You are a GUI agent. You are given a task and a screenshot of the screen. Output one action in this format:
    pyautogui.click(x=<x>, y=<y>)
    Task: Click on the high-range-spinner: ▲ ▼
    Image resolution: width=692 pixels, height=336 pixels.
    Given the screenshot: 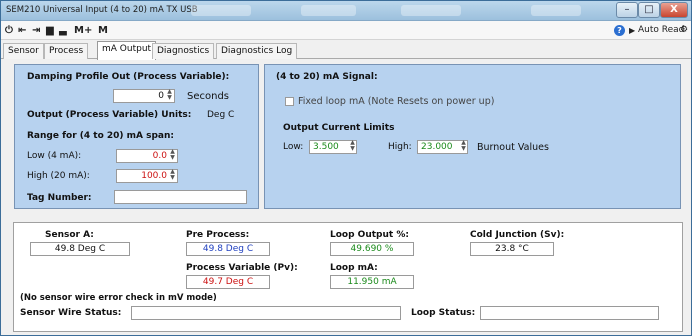 What is the action you would take?
    pyautogui.click(x=172, y=176)
    